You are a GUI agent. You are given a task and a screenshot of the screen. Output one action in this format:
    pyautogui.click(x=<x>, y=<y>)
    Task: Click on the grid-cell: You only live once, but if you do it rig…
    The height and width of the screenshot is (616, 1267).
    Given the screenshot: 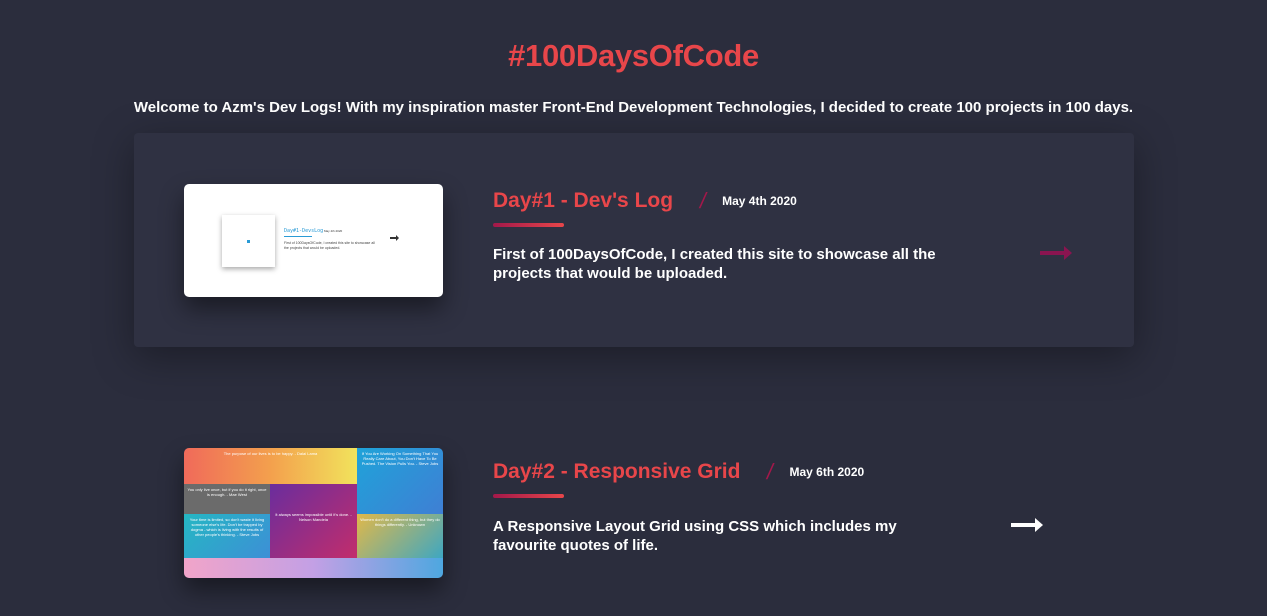 What is the action you would take?
    pyautogui.click(x=227, y=499)
    